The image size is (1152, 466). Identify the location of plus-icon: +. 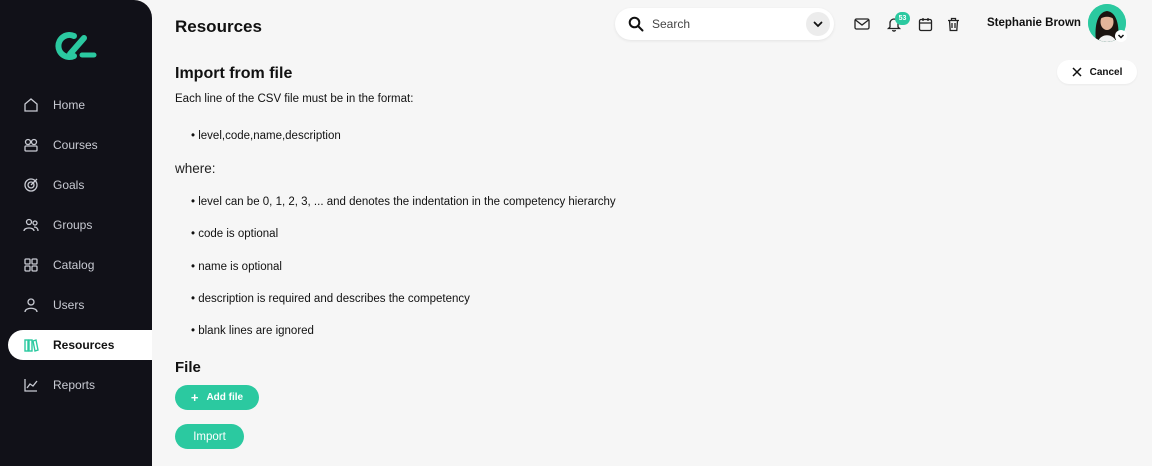
(194, 397).